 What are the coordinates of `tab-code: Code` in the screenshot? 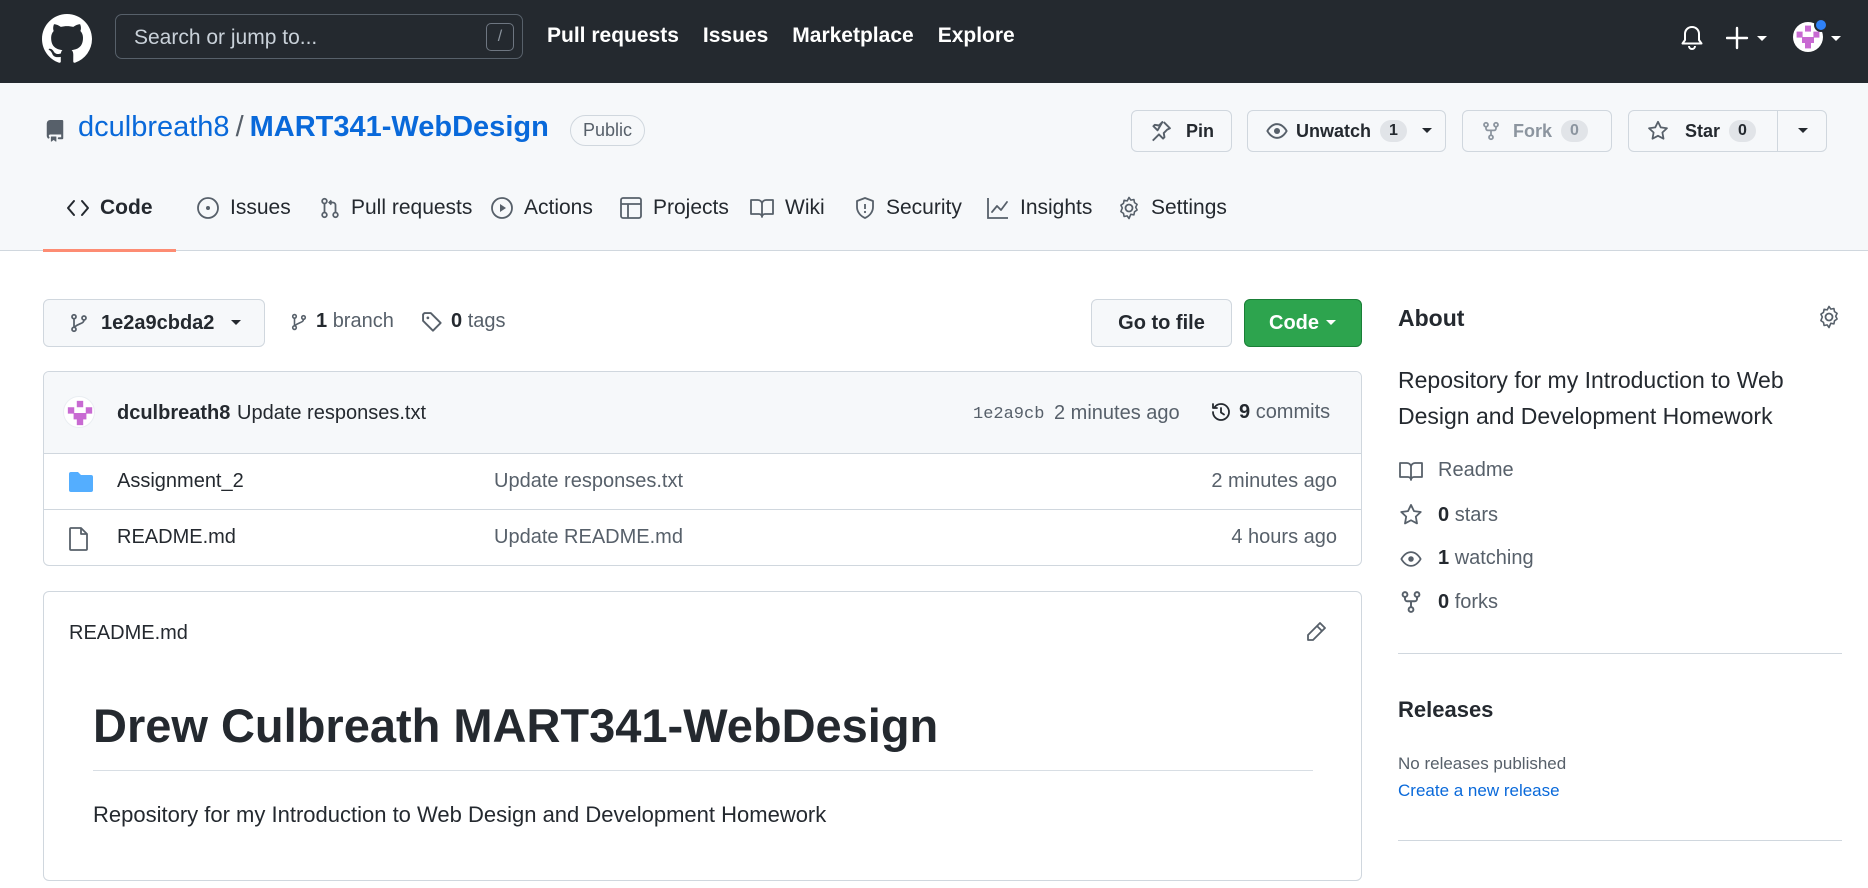 It's located at (109, 208).